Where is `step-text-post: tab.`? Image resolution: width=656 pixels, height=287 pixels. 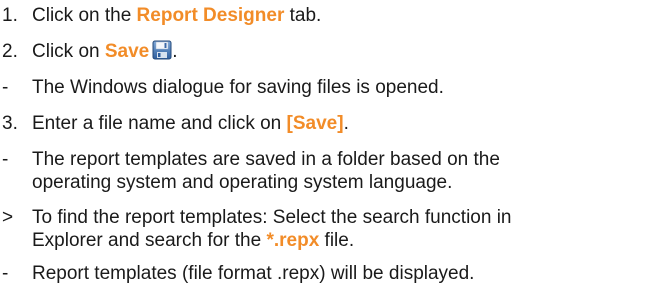
step-text-post: tab. is located at coordinates (303, 15).